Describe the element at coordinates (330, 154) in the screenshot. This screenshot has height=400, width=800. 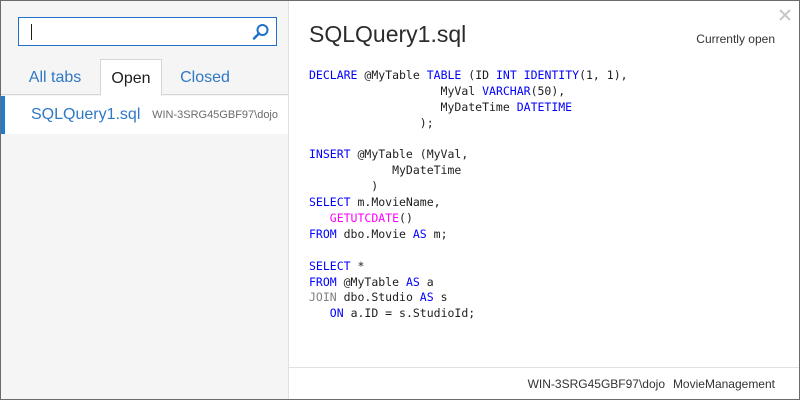
I see `code-token: INSERT` at that location.